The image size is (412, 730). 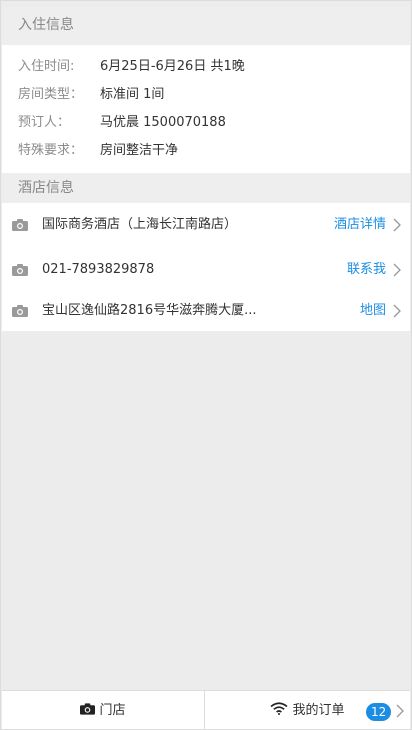 I want to click on contact-me-link: 联系我, so click(x=366, y=270).